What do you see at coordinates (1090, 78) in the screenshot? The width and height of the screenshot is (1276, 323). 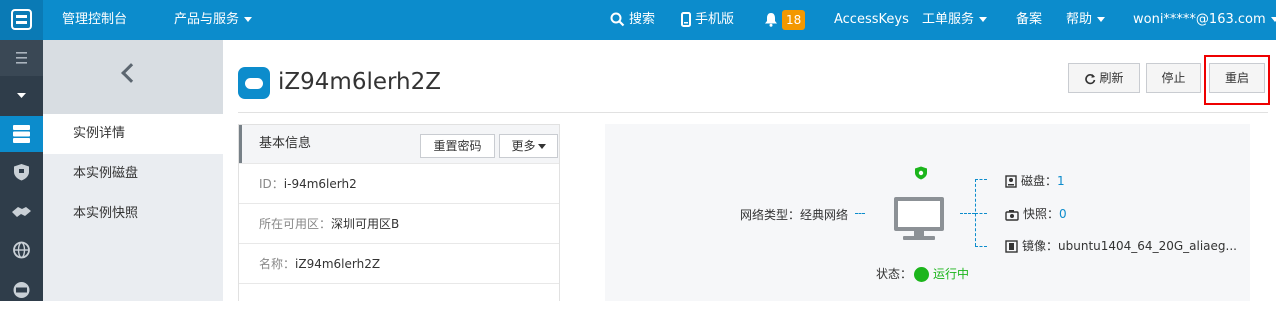 I see `refresh-icon` at bounding box center [1090, 78].